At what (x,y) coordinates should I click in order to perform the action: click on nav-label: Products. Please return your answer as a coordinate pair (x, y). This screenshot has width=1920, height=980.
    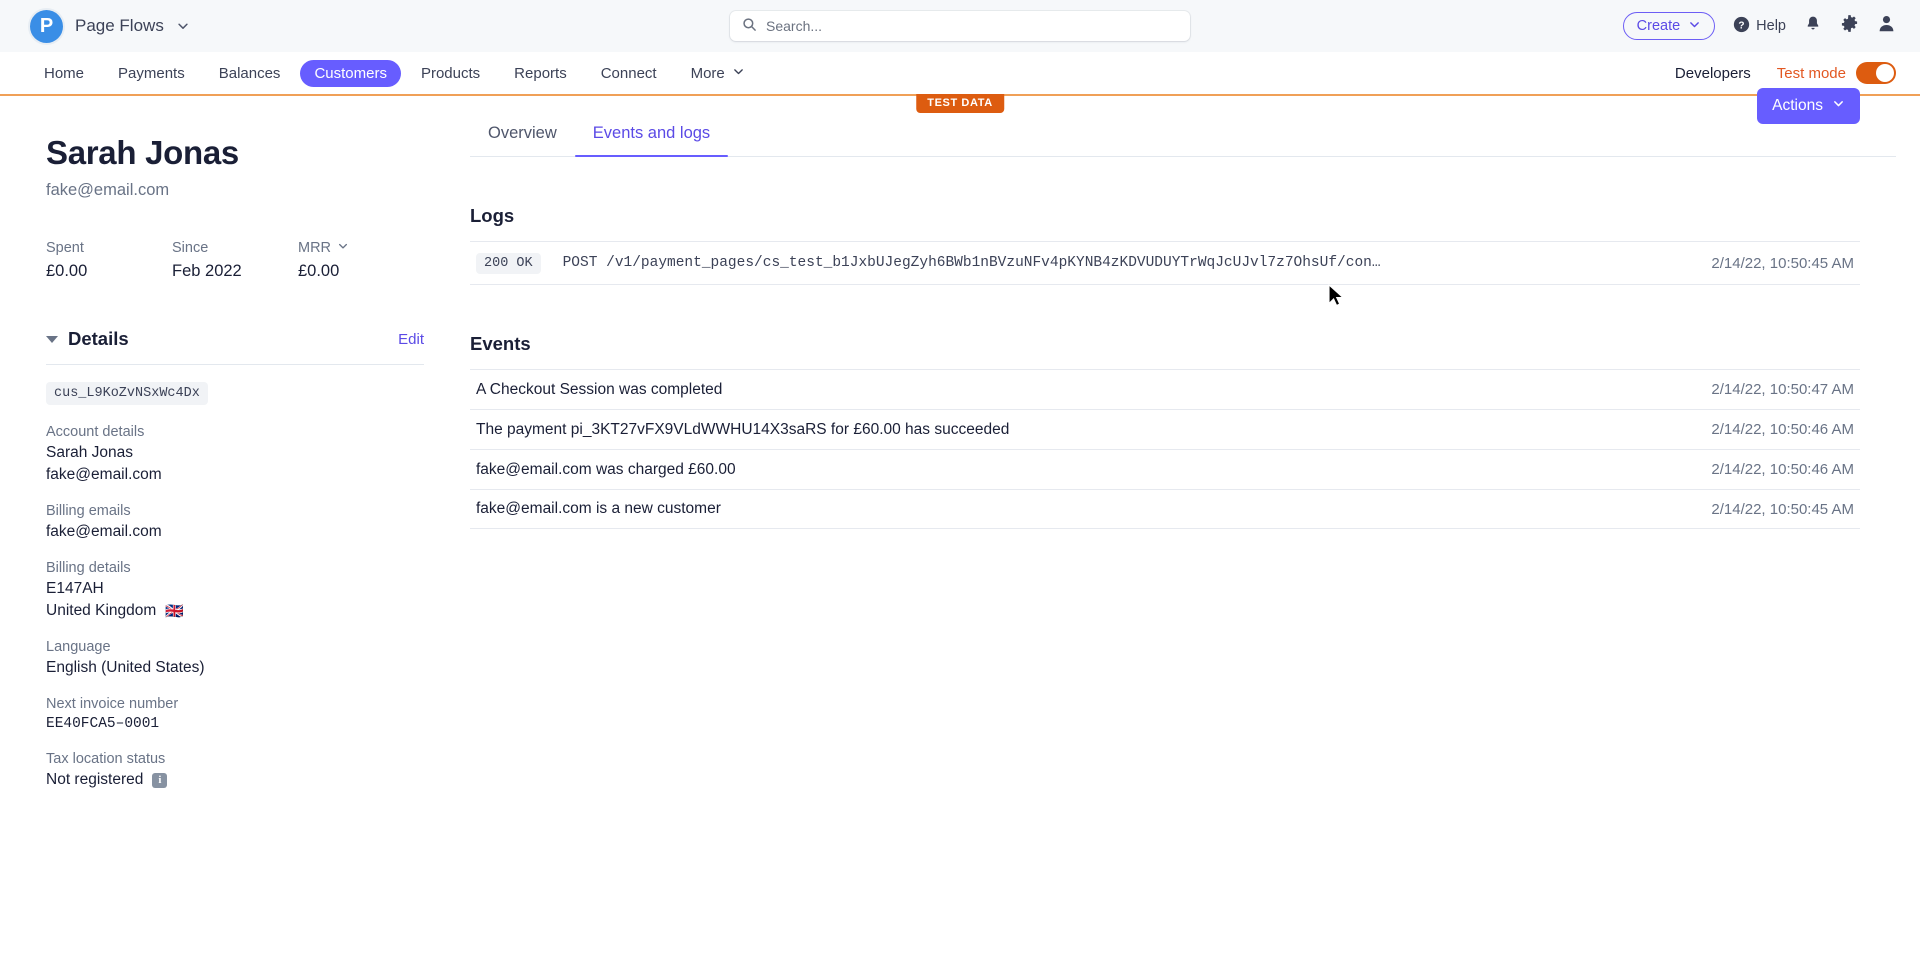
    Looking at the image, I should click on (450, 73).